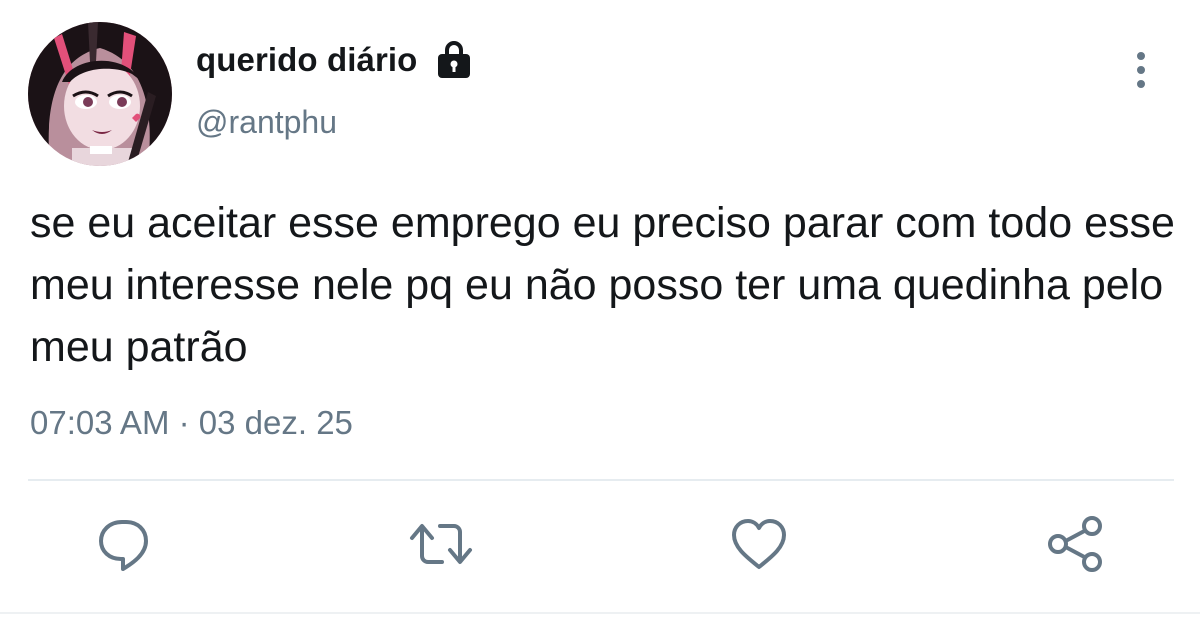 This screenshot has height=631, width=1200. I want to click on tweet-date: 03 dez. 25, so click(275, 422).